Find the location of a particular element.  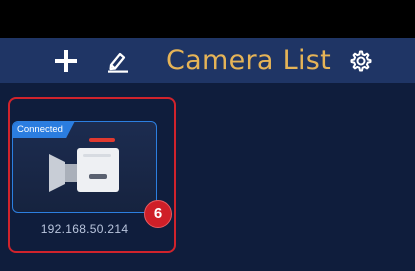

video-camera-icon is located at coordinates (84, 165).